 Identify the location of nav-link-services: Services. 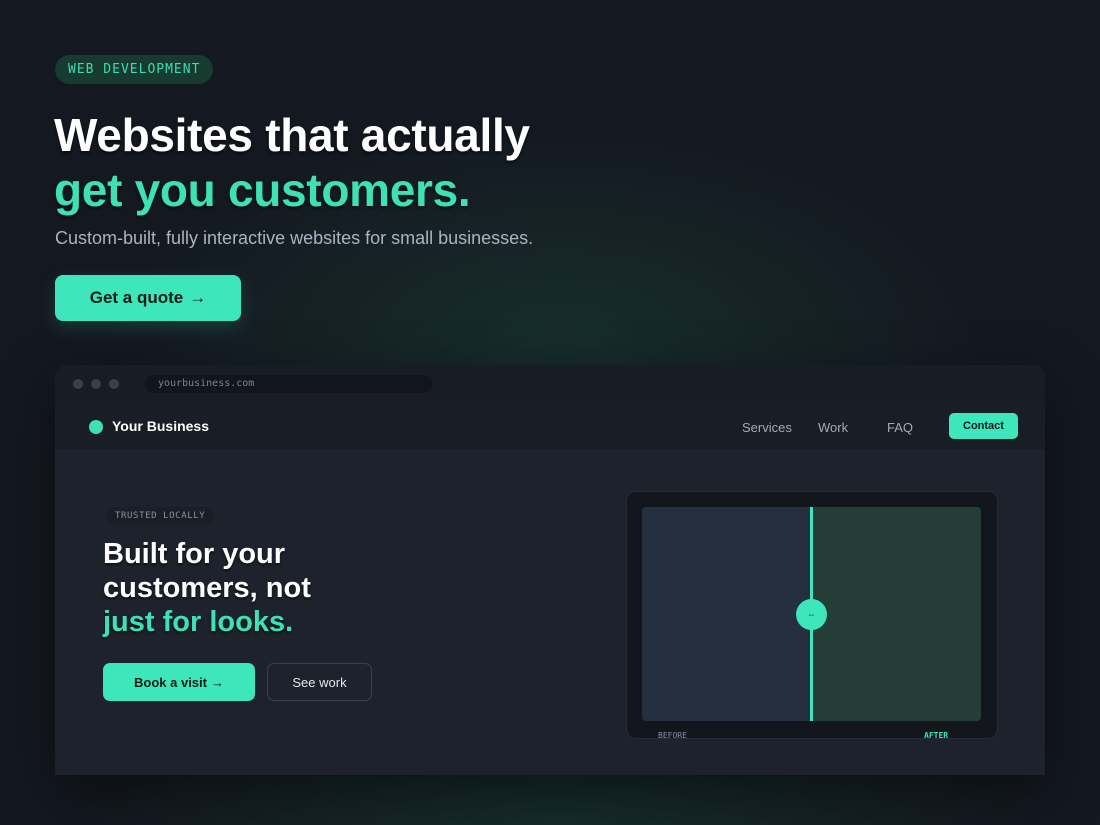
(767, 427).